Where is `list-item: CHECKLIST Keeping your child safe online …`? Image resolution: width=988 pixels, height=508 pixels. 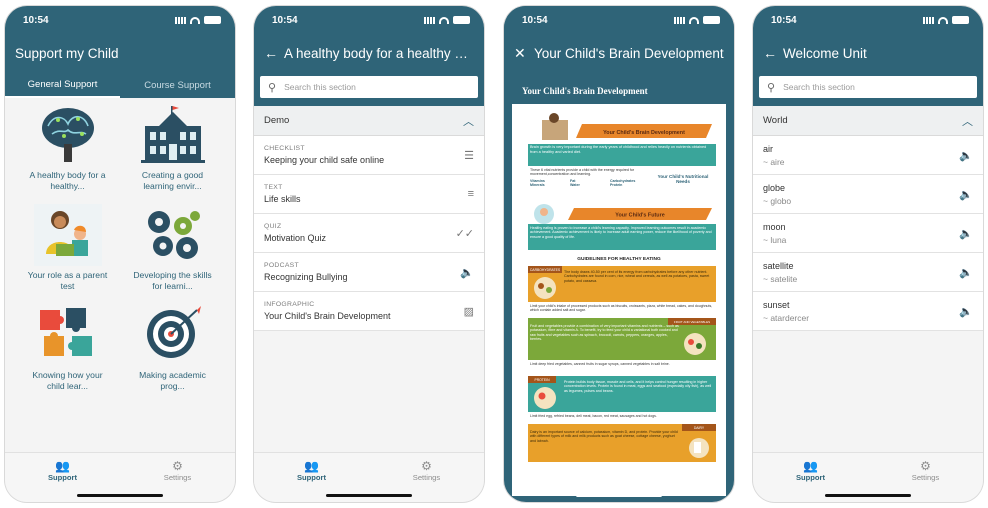
list-item: CHECKLIST Keeping your child safe online … is located at coordinates (369, 155).